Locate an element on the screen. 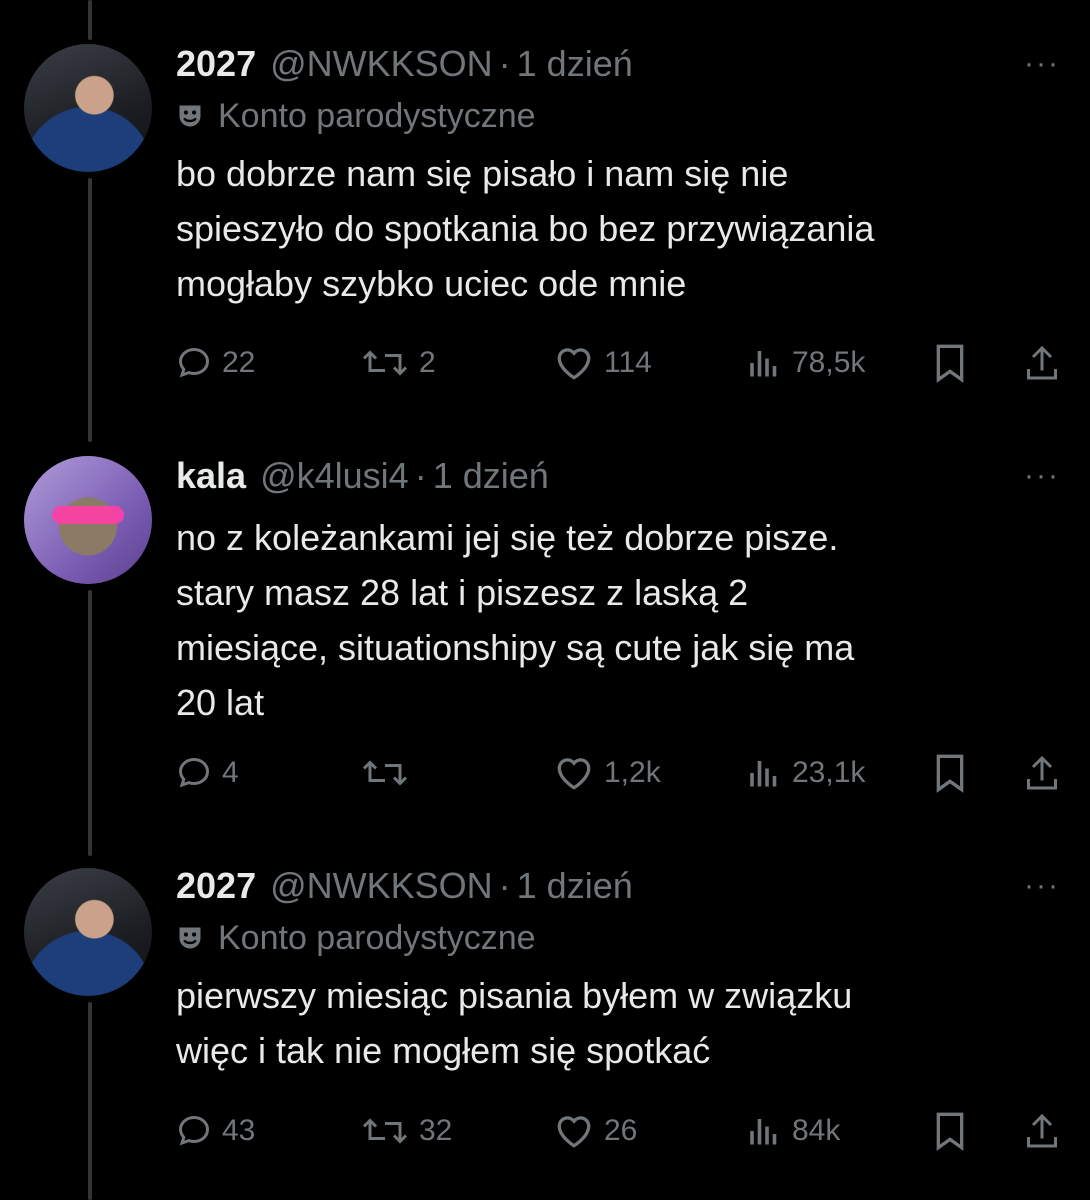 The height and width of the screenshot is (1200, 1090). tweet-text-line: więc i tak nie mogłem się spotkać is located at coordinates (443, 1050).